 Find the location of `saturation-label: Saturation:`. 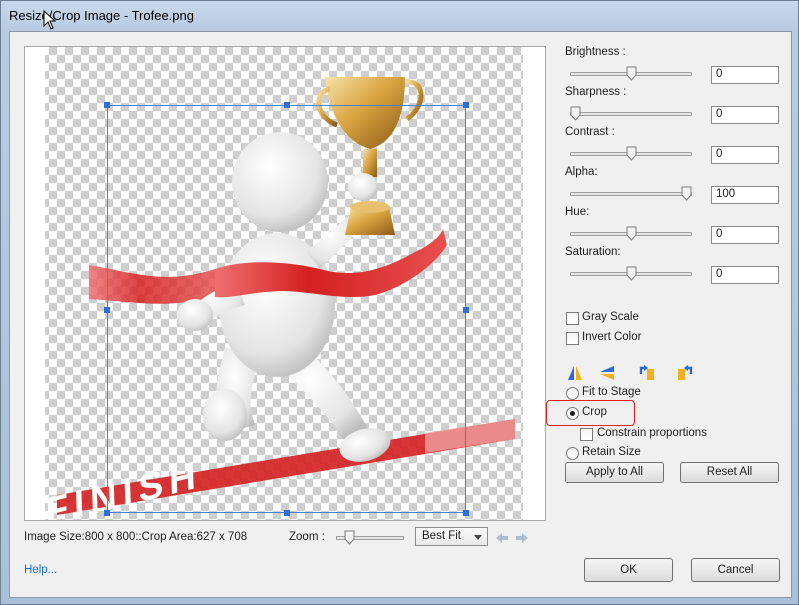

saturation-label: Saturation: is located at coordinates (593, 252).